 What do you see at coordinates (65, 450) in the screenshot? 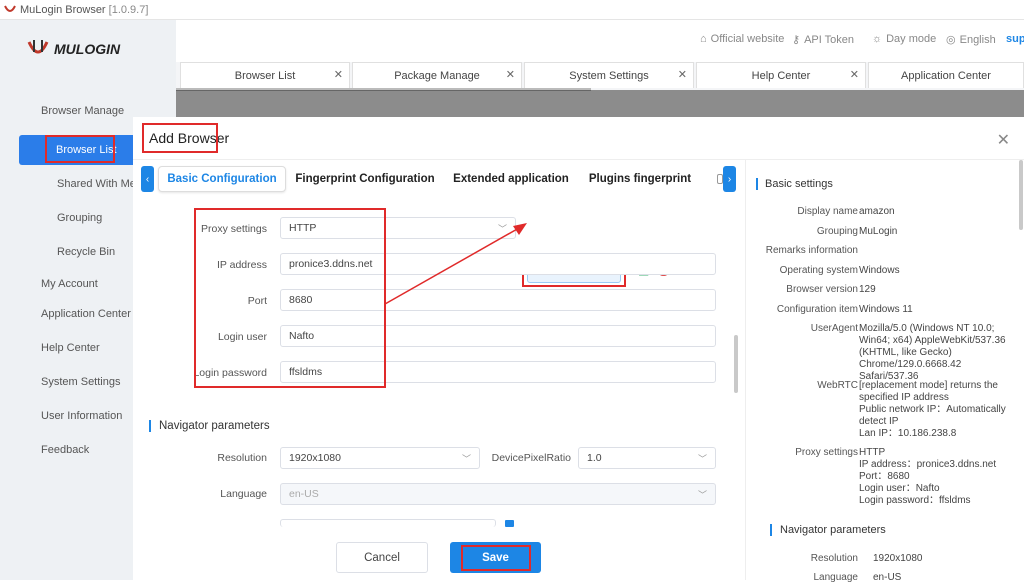
I see `sidebar-item-feedback: Feedback` at bounding box center [65, 450].